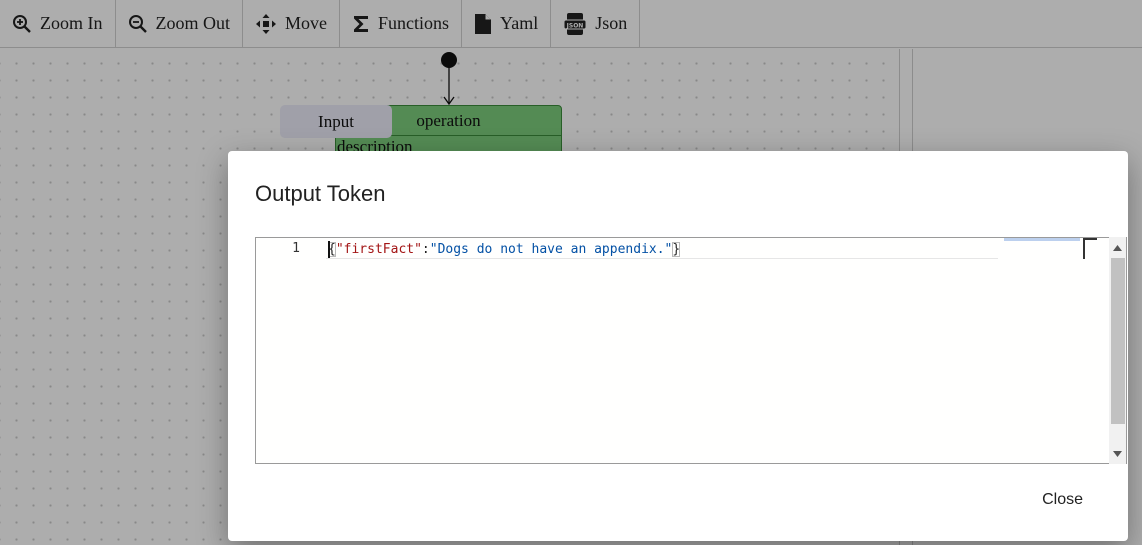 This screenshot has height=545, width=1142. I want to click on scrollbar-thumb, so click(1118, 341).